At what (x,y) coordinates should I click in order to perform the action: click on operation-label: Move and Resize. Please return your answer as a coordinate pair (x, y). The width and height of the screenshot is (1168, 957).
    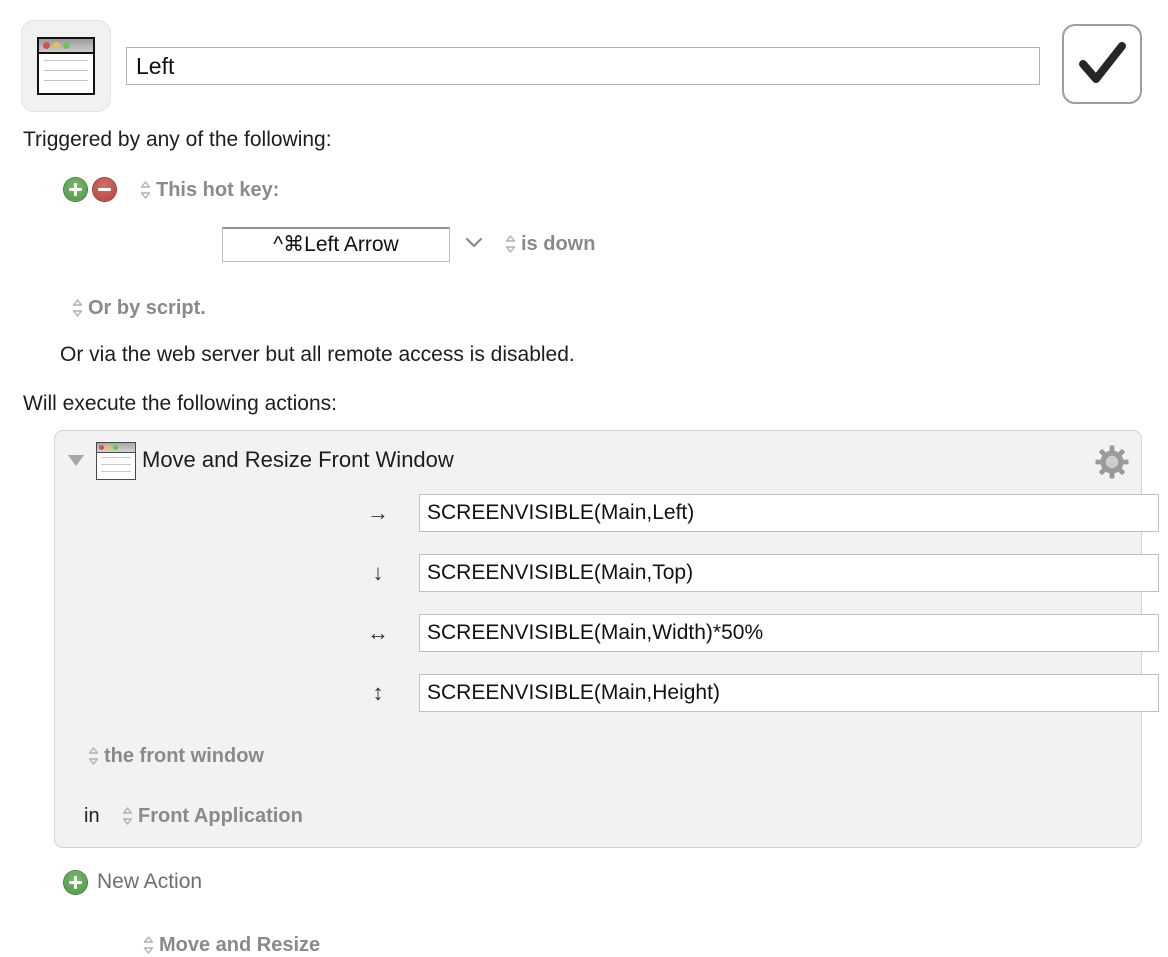
    Looking at the image, I should click on (240, 945).